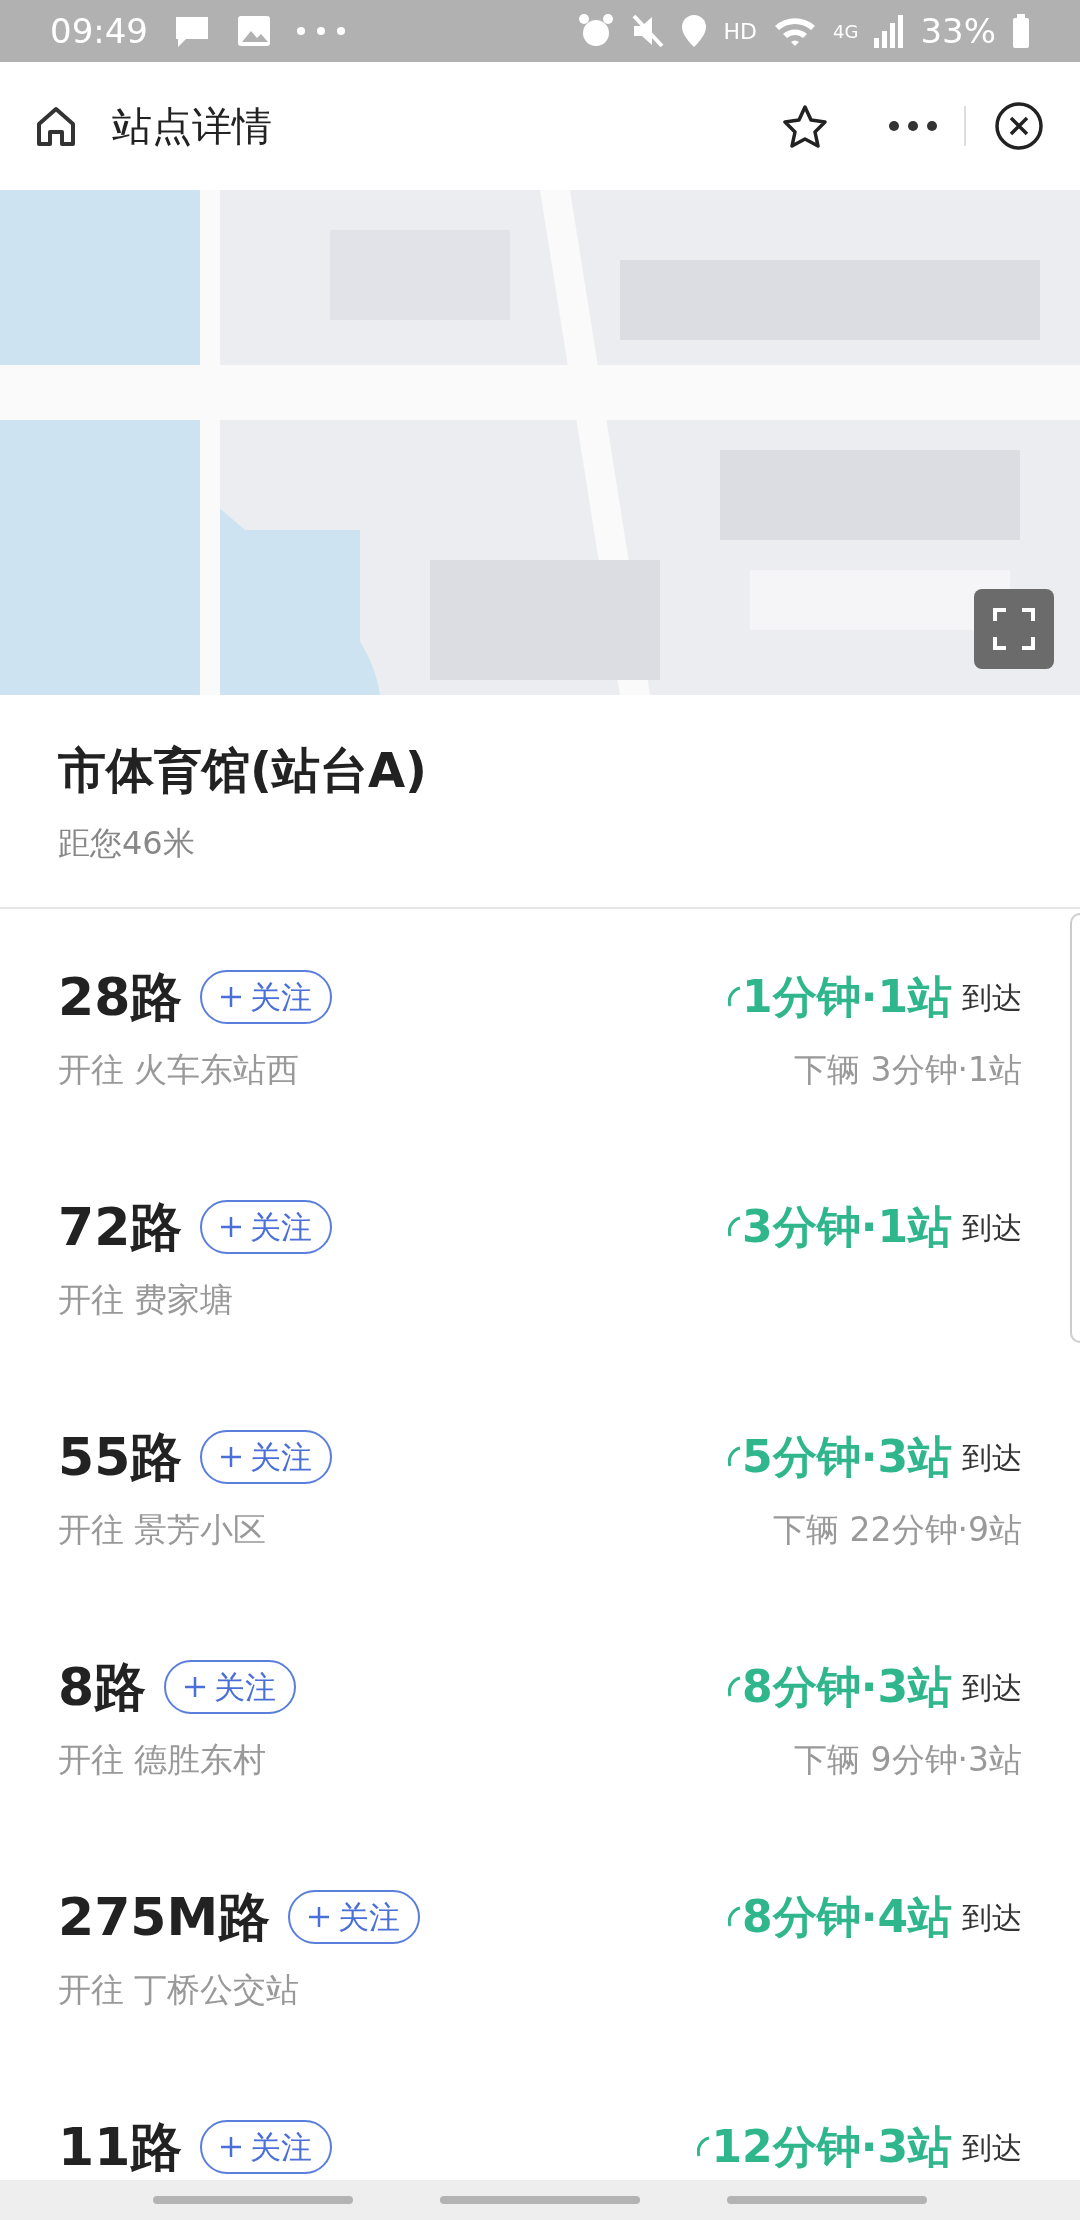  What do you see at coordinates (192, 126) in the screenshot?
I see `page-title: 站点详情` at bounding box center [192, 126].